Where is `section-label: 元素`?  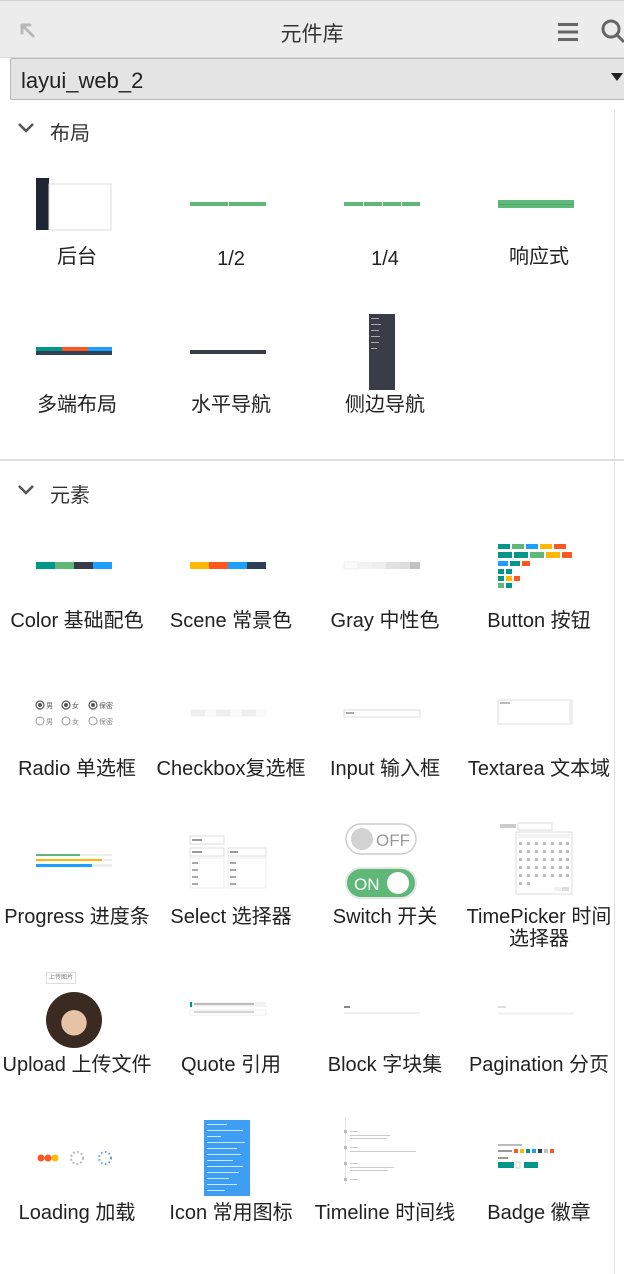
section-label: 元素 is located at coordinates (70, 496).